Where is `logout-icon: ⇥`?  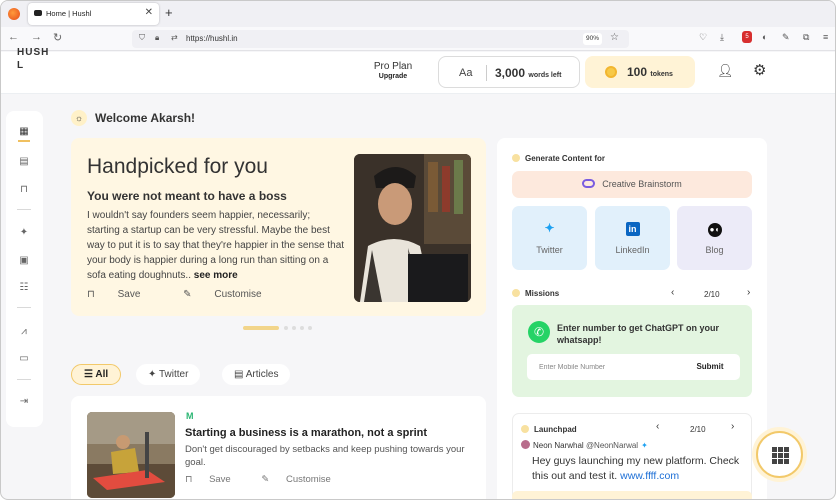
logout-icon: ⇥ is located at coordinates (24, 402).